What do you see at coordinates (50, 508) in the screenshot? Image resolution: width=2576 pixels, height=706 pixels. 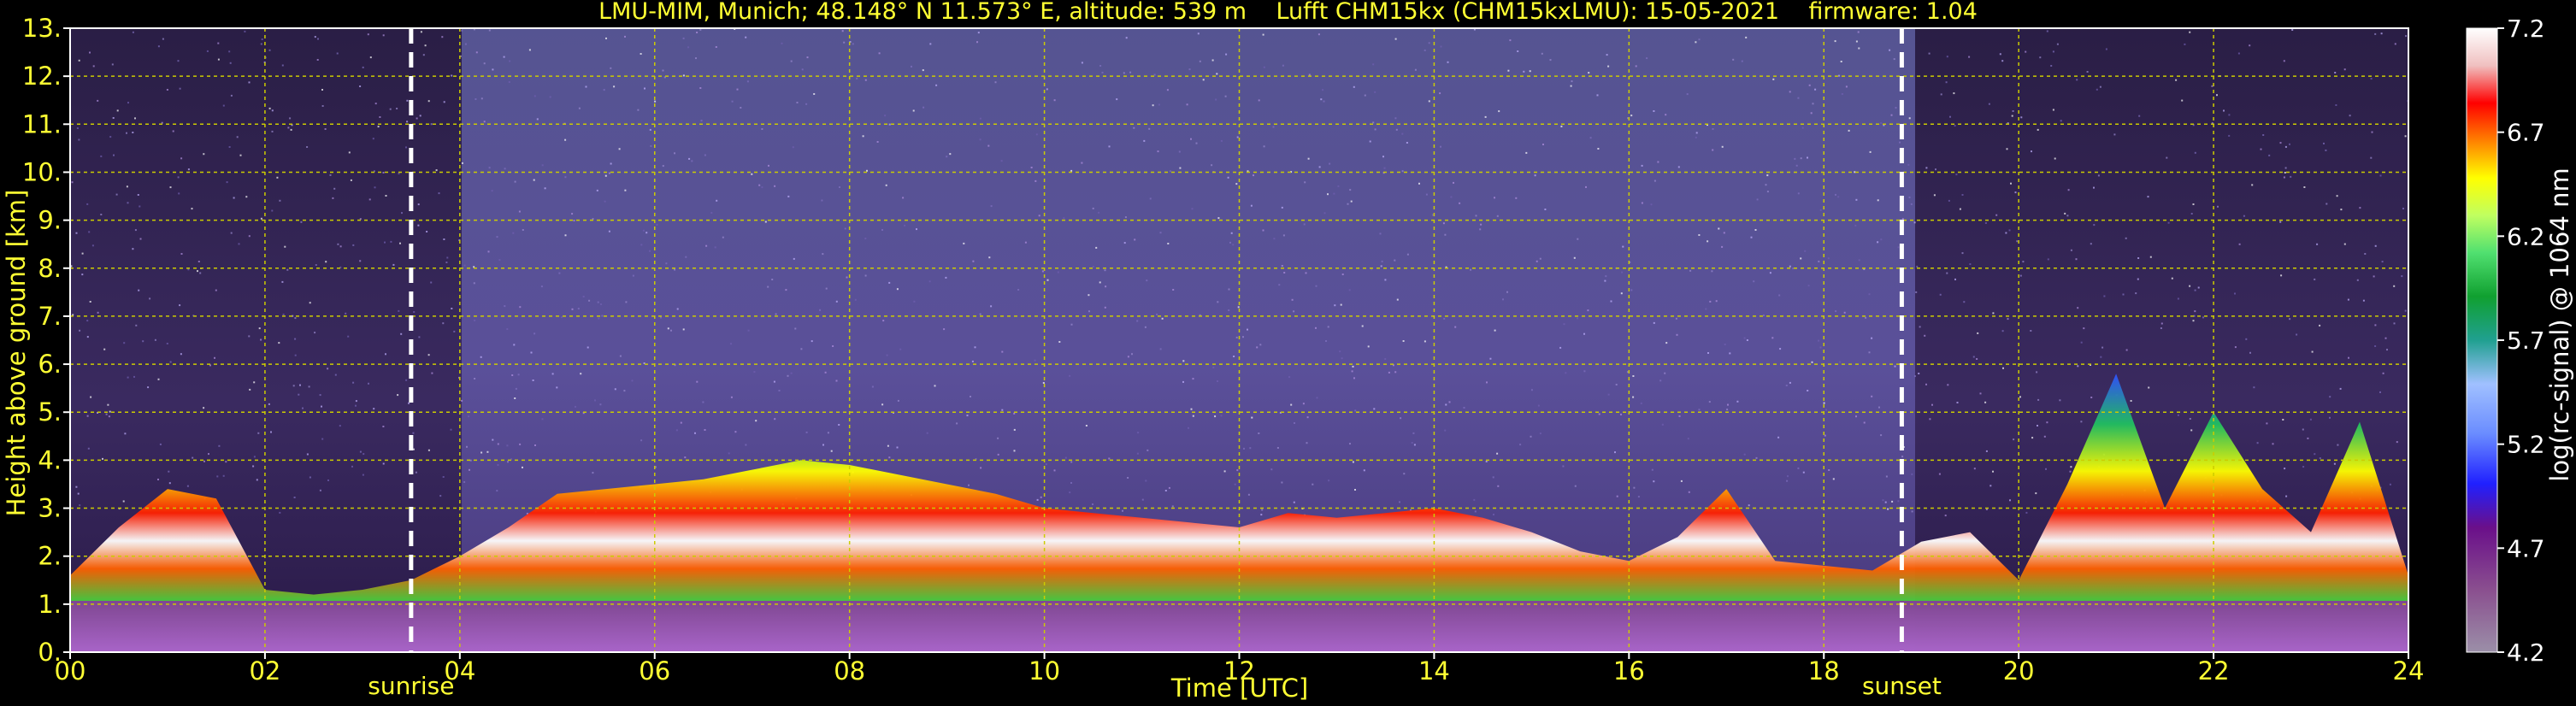 I see `y-tick-label: 3.` at bounding box center [50, 508].